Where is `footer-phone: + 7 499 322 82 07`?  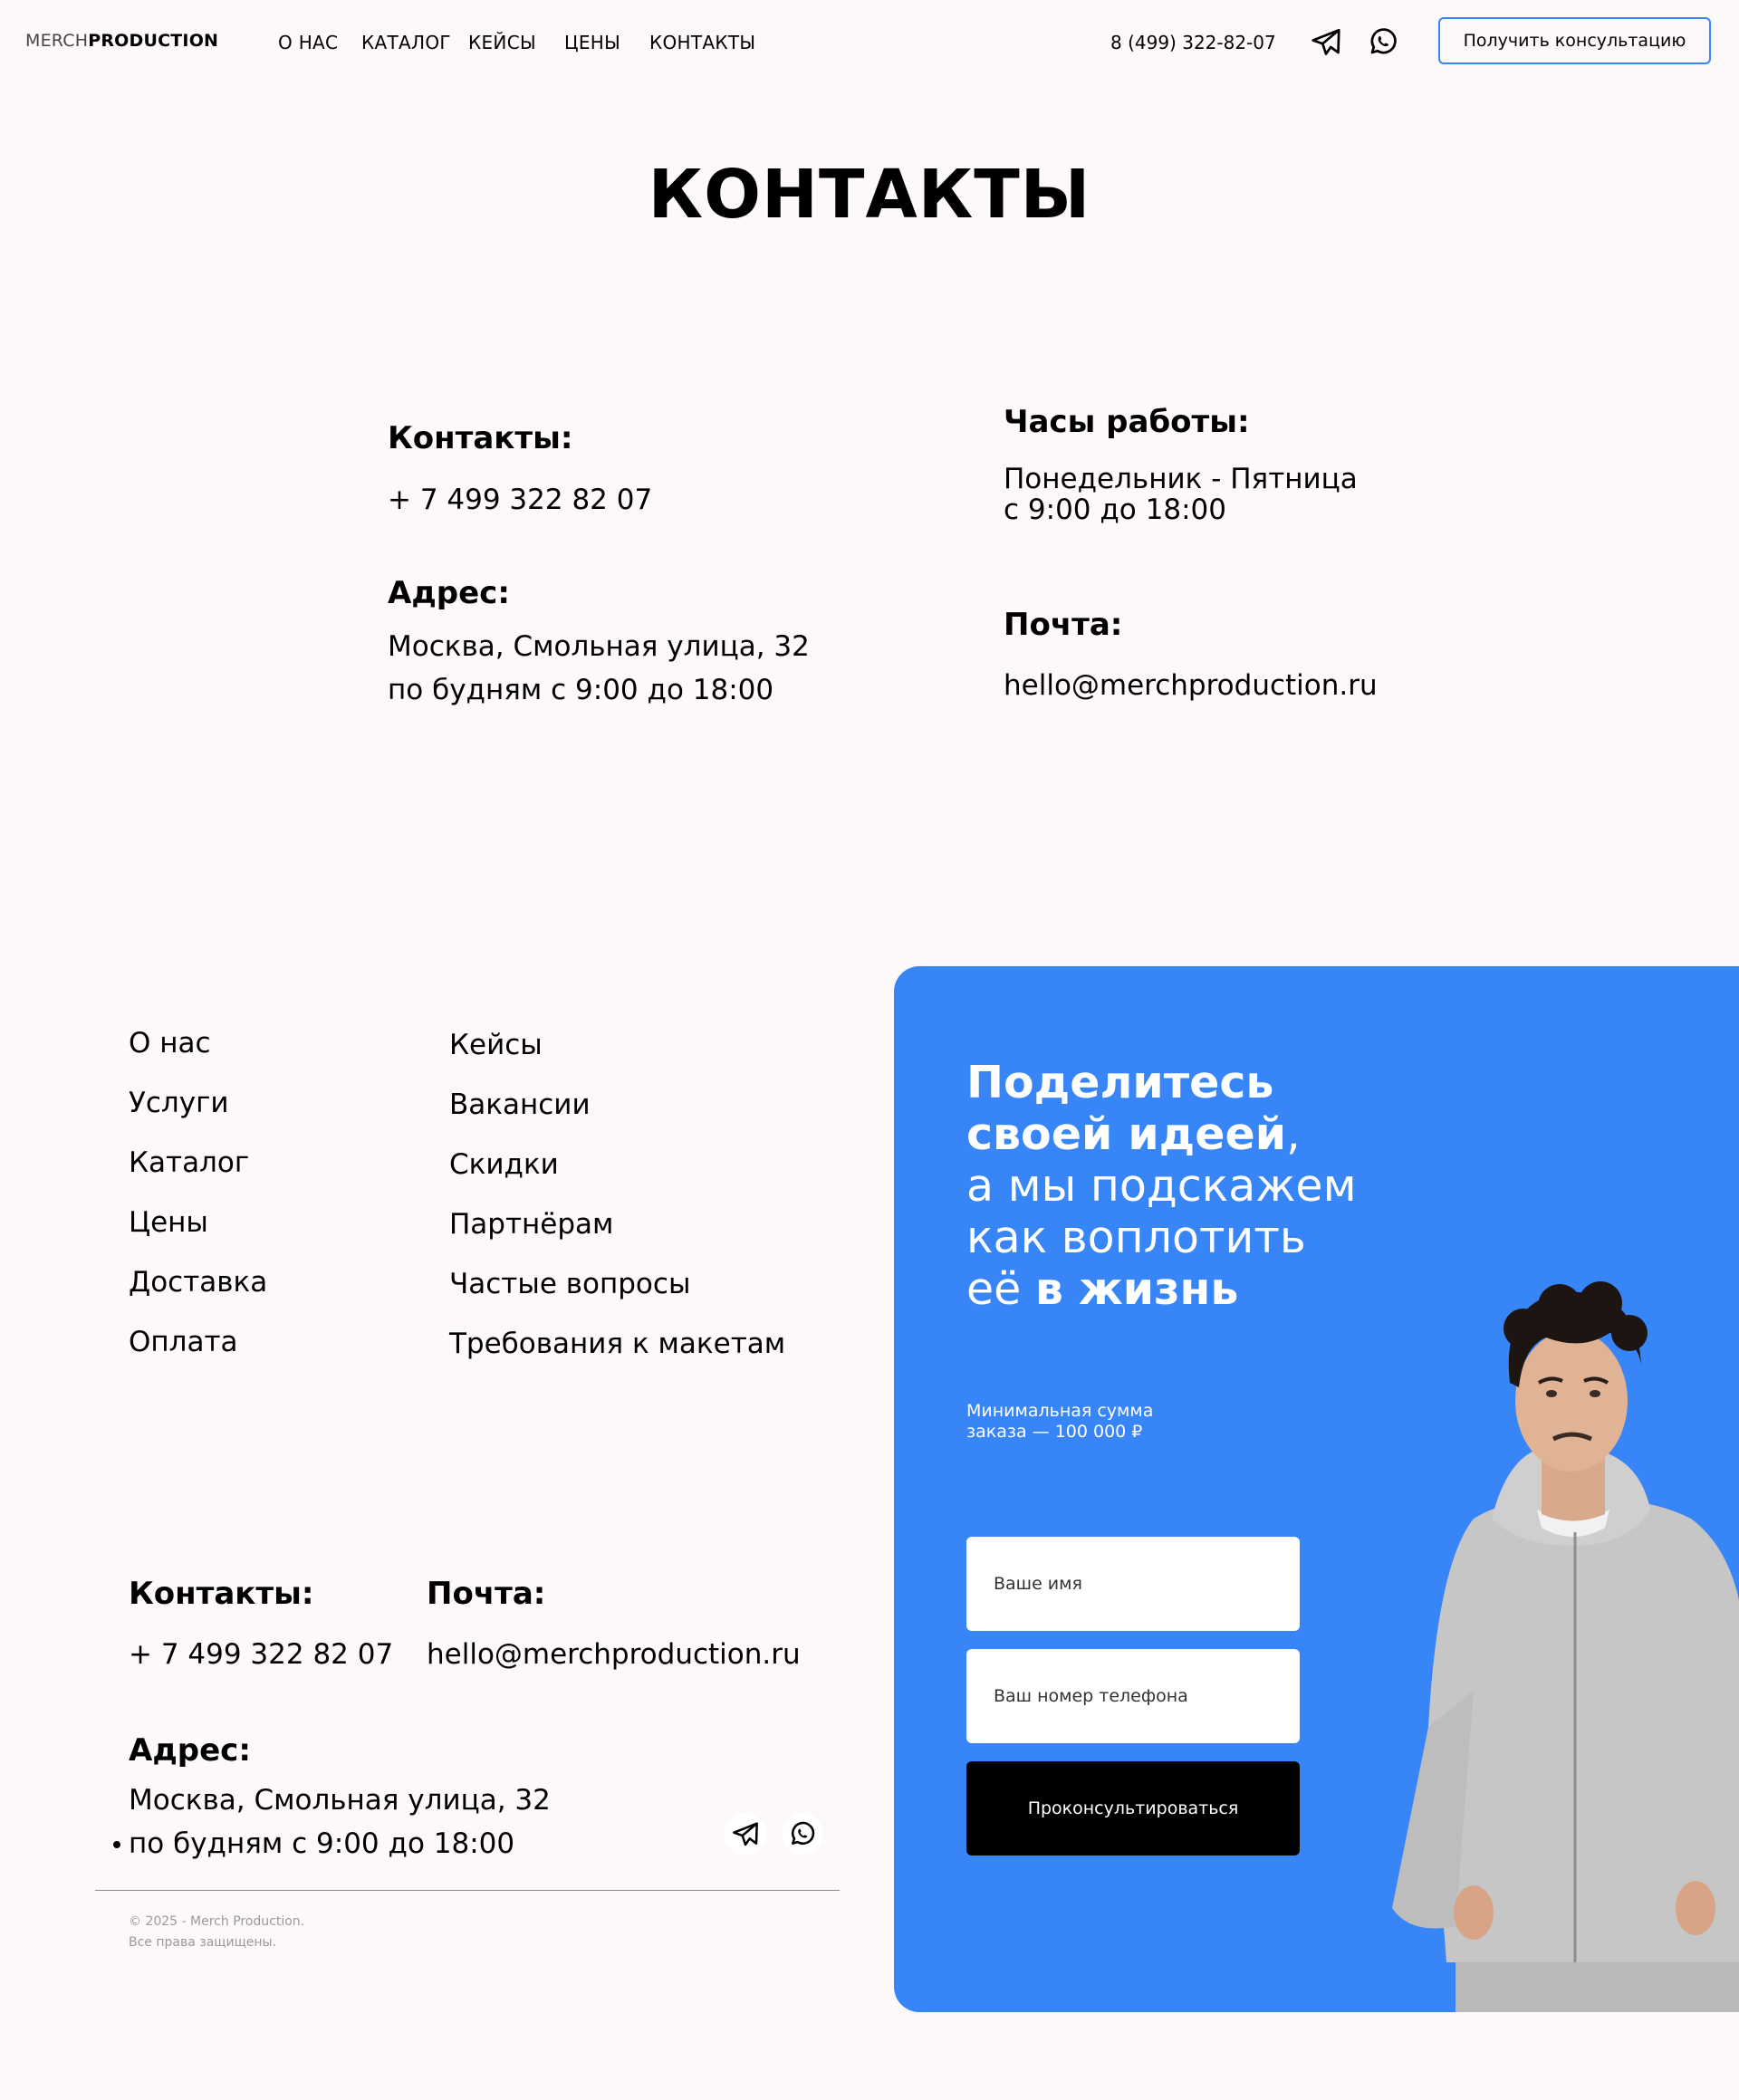 footer-phone: + 7 499 322 82 07 is located at coordinates (261, 1655).